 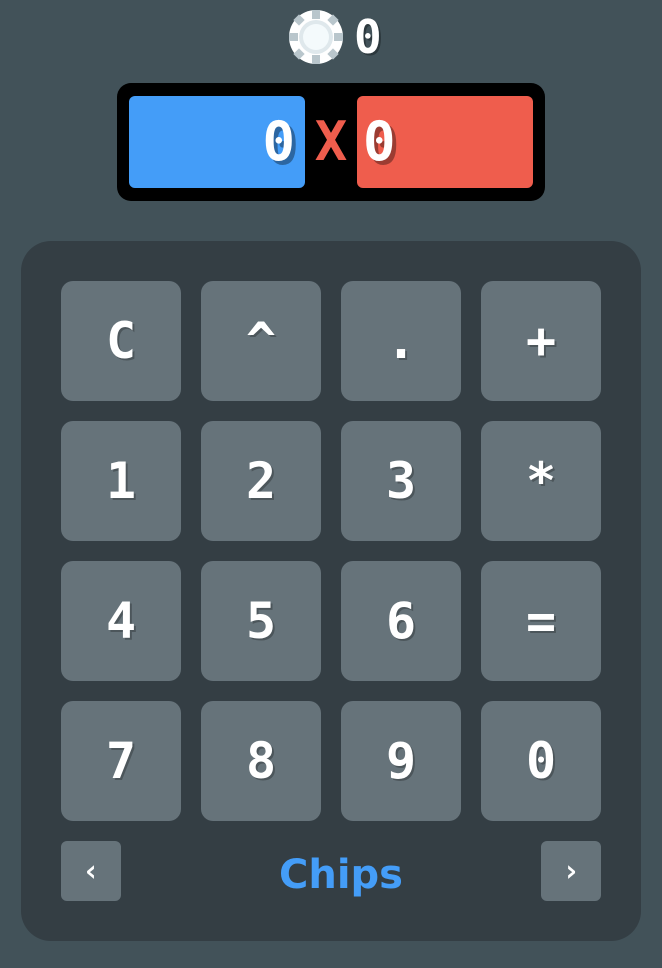 I want to click on key-4: 4, so click(x=121, y=621).